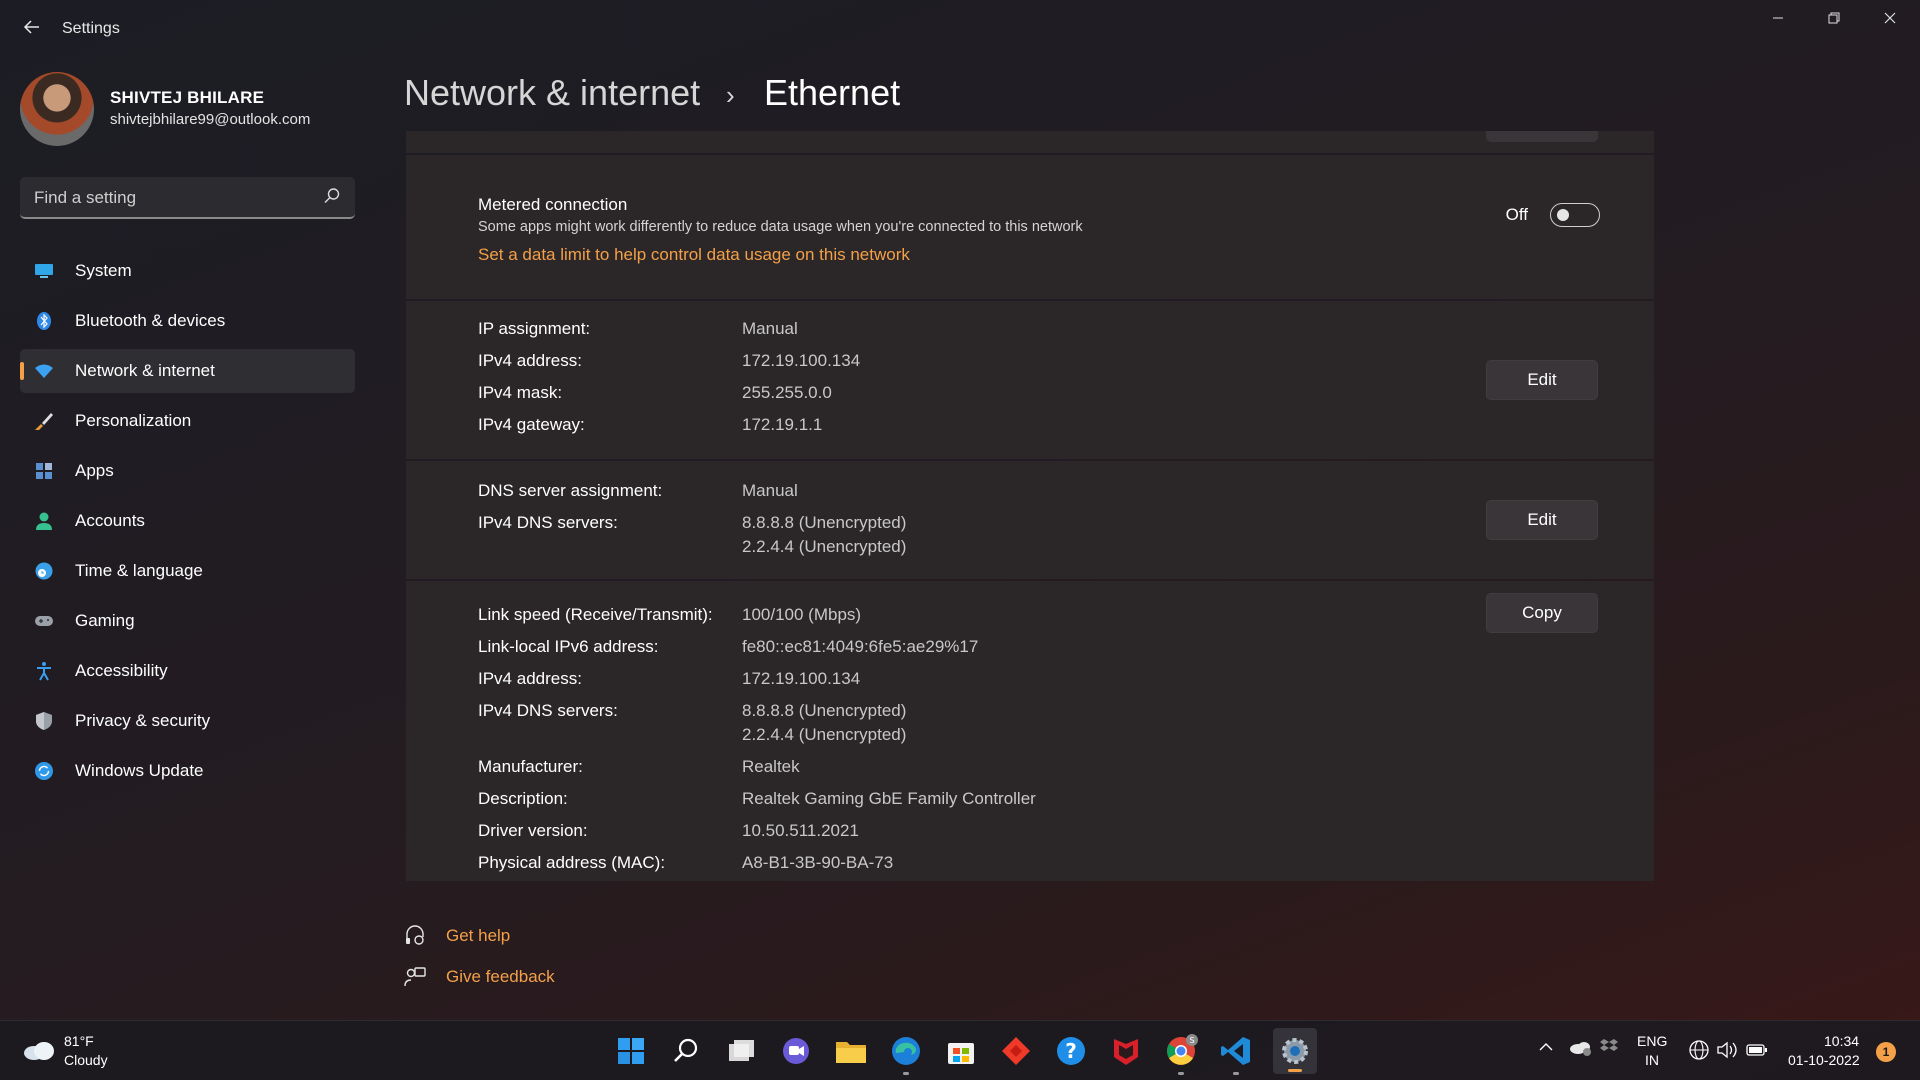  I want to click on person-icon, so click(44, 521).